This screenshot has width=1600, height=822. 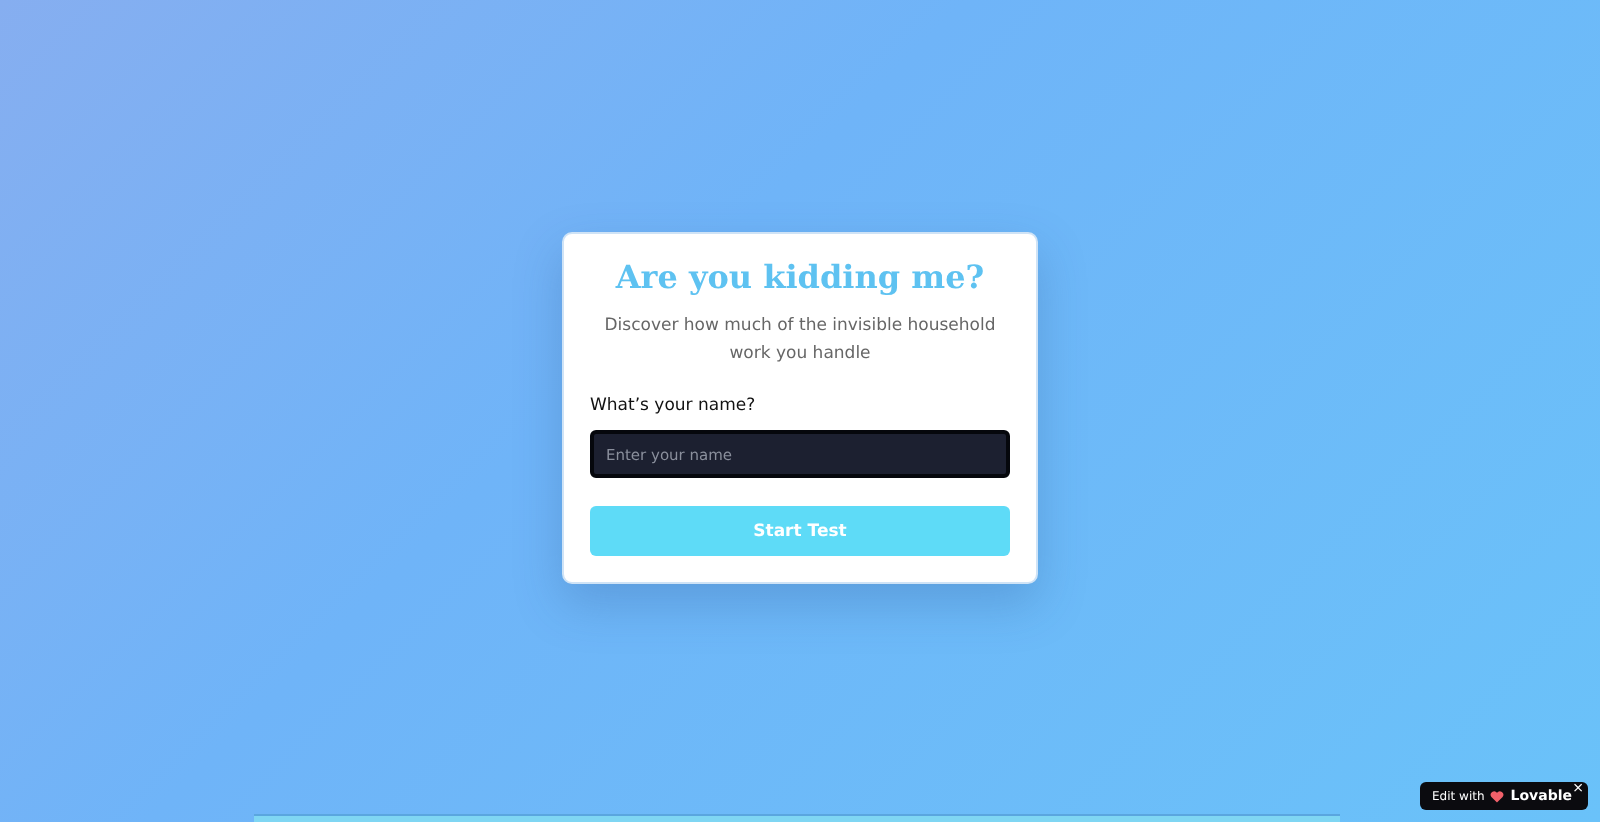 What do you see at coordinates (800, 277) in the screenshot?
I see `card-title: Are you kidding me?` at bounding box center [800, 277].